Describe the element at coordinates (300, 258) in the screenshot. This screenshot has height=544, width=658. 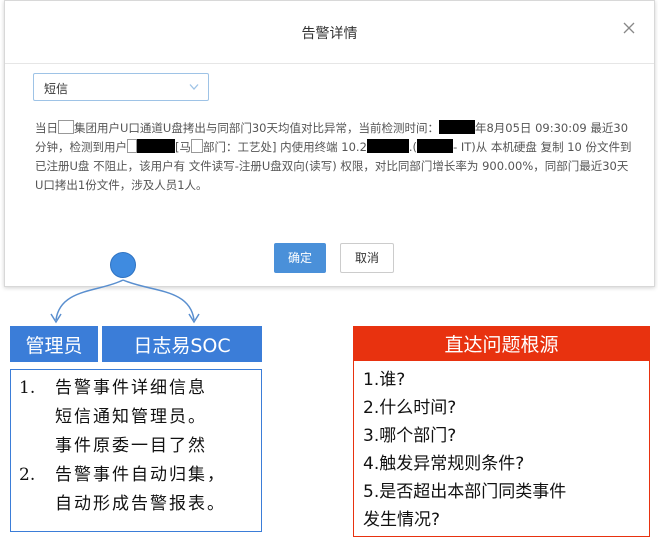
I see `confirm-button: 确定` at that location.